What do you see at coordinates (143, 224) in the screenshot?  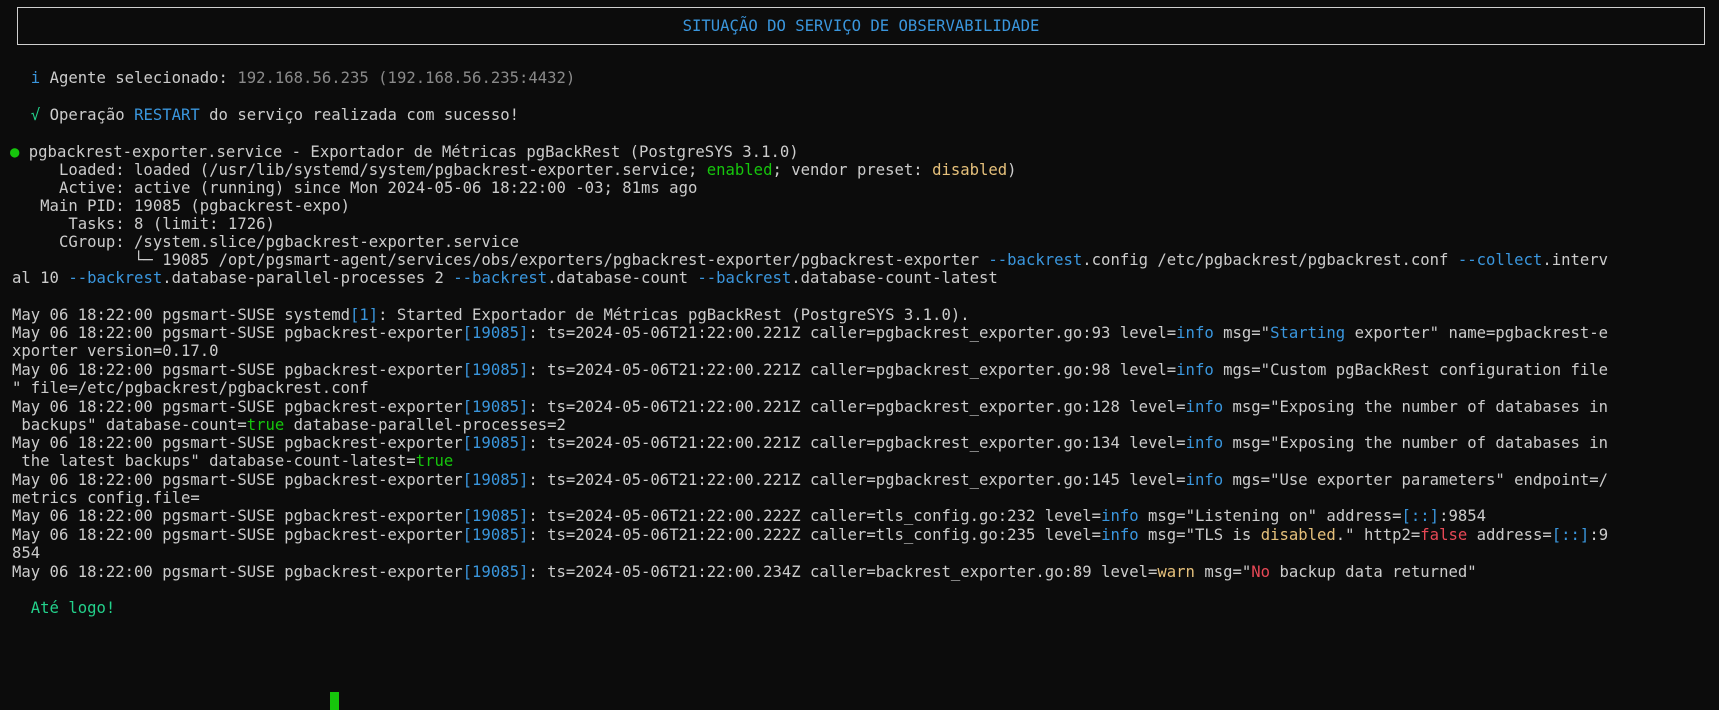 I see `tasks-line: Tasks: 8 (limit: 1726)` at bounding box center [143, 224].